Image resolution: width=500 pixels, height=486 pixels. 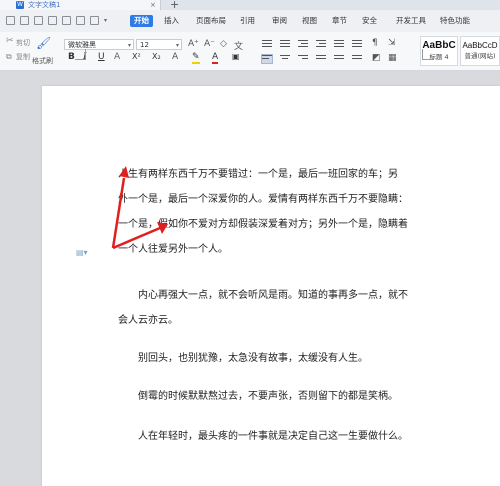 I want to click on paragraph: 内心再强大一点，就不会听风是雨。知道的事再多一点，就不 会人云亦云。, so click(x=294, y=308).